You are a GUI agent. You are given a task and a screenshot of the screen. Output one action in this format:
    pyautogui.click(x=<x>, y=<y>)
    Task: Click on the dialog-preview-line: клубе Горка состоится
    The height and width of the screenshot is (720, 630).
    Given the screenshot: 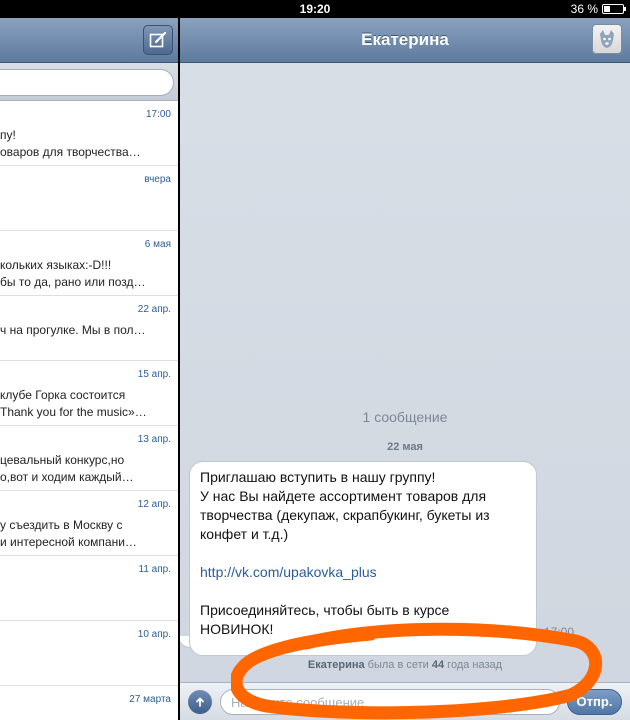 What is the action you would take?
    pyautogui.click(x=63, y=395)
    